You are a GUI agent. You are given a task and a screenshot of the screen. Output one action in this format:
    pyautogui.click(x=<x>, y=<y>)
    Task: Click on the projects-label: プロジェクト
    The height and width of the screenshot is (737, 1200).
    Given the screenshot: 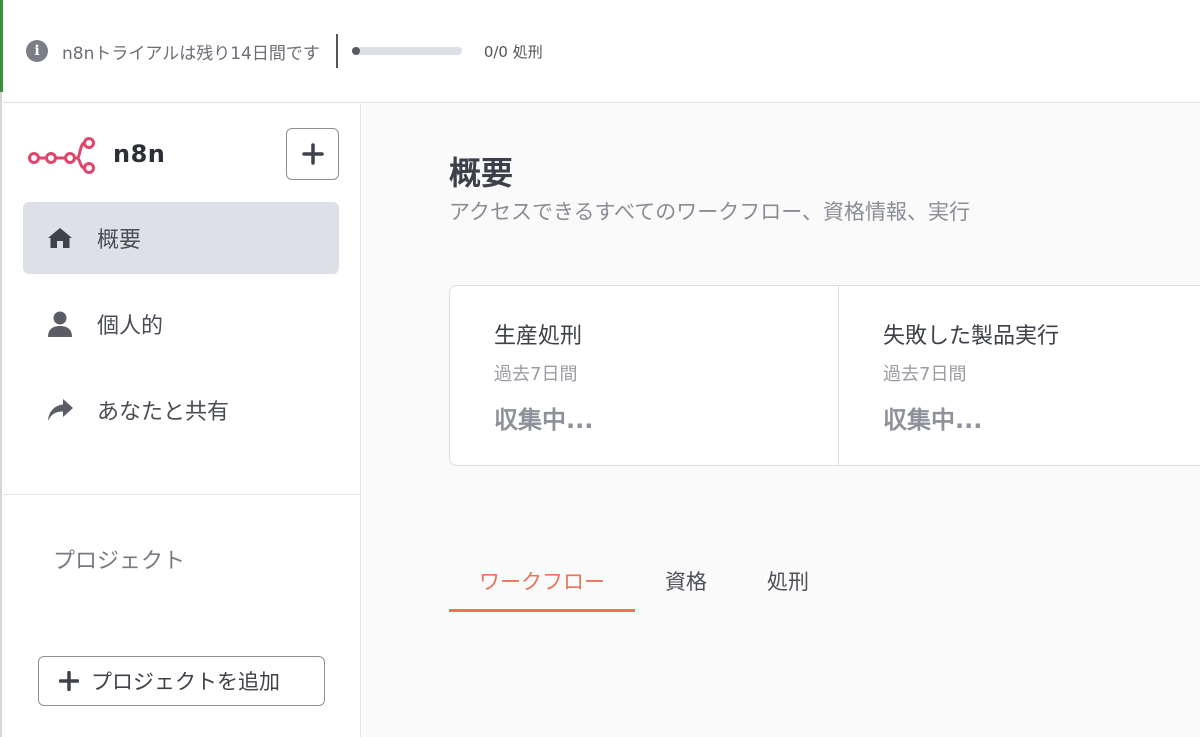 What is the action you would take?
    pyautogui.click(x=119, y=561)
    